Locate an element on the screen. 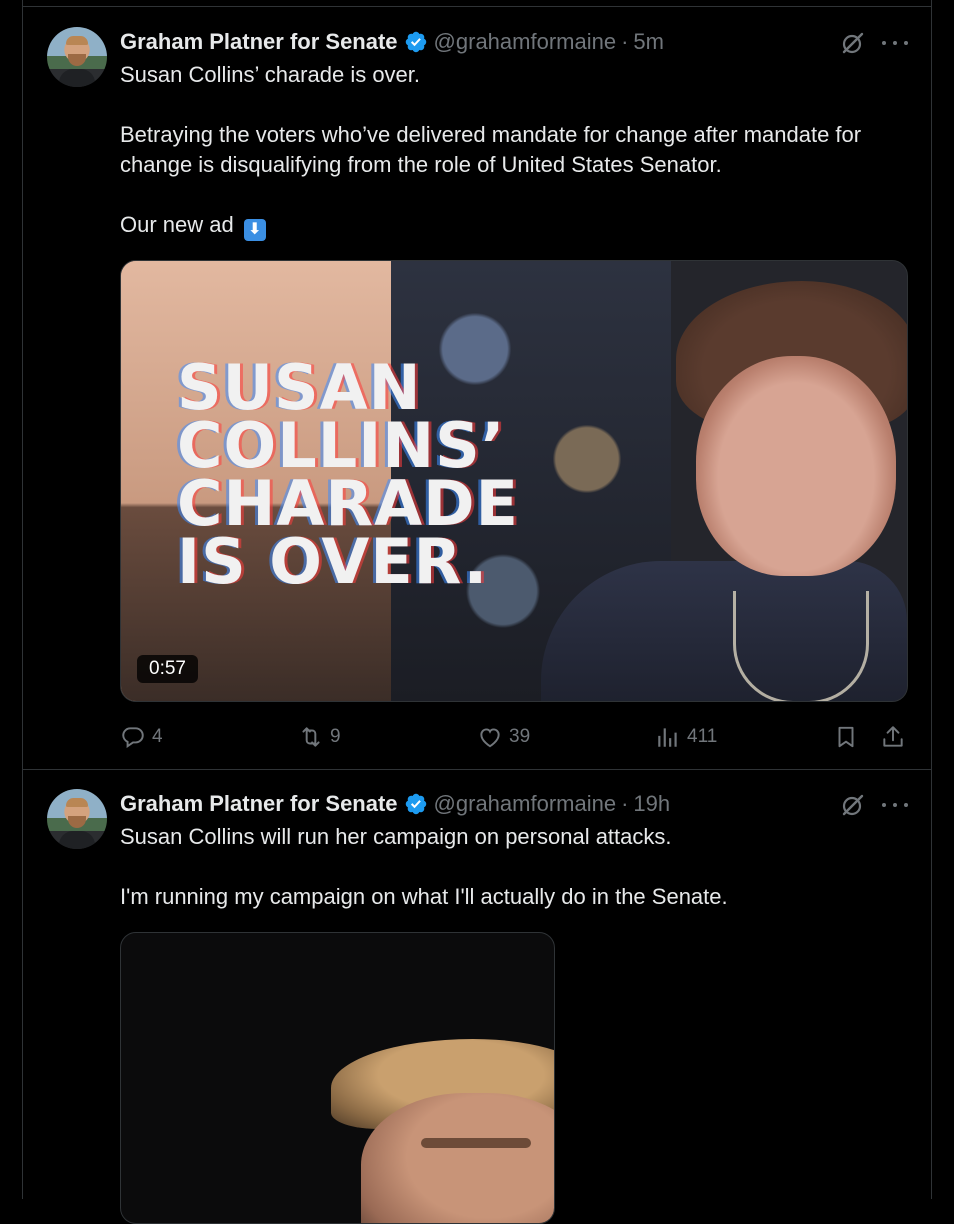 The image size is (954, 1224). bookmark-button is located at coordinates (846, 737).